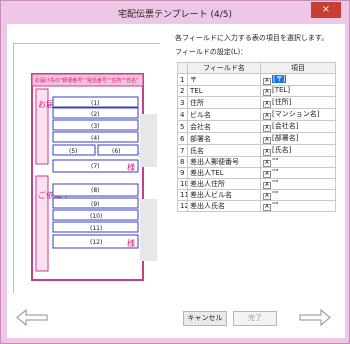  I want to click on field-name-cell: ビル名, so click(224, 114).